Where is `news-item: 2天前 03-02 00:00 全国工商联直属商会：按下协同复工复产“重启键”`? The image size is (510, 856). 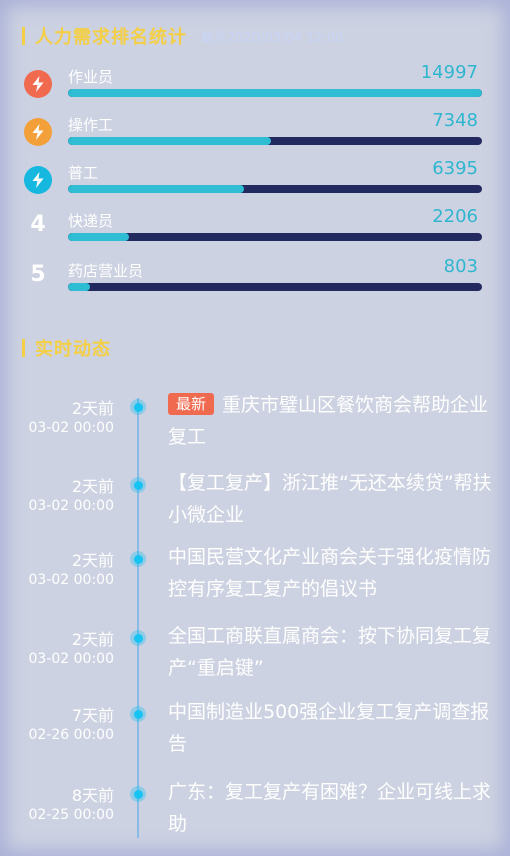 news-item: 2天前 03-02 00:00 全国工商联直属商会：按下协同复工复产“重启键” is located at coordinates (255, 664).